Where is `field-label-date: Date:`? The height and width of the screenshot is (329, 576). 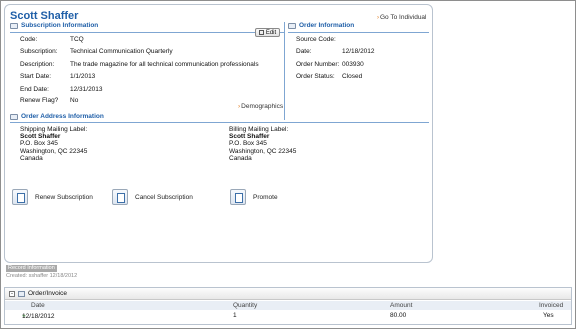
field-label-date: Date: is located at coordinates (304, 51).